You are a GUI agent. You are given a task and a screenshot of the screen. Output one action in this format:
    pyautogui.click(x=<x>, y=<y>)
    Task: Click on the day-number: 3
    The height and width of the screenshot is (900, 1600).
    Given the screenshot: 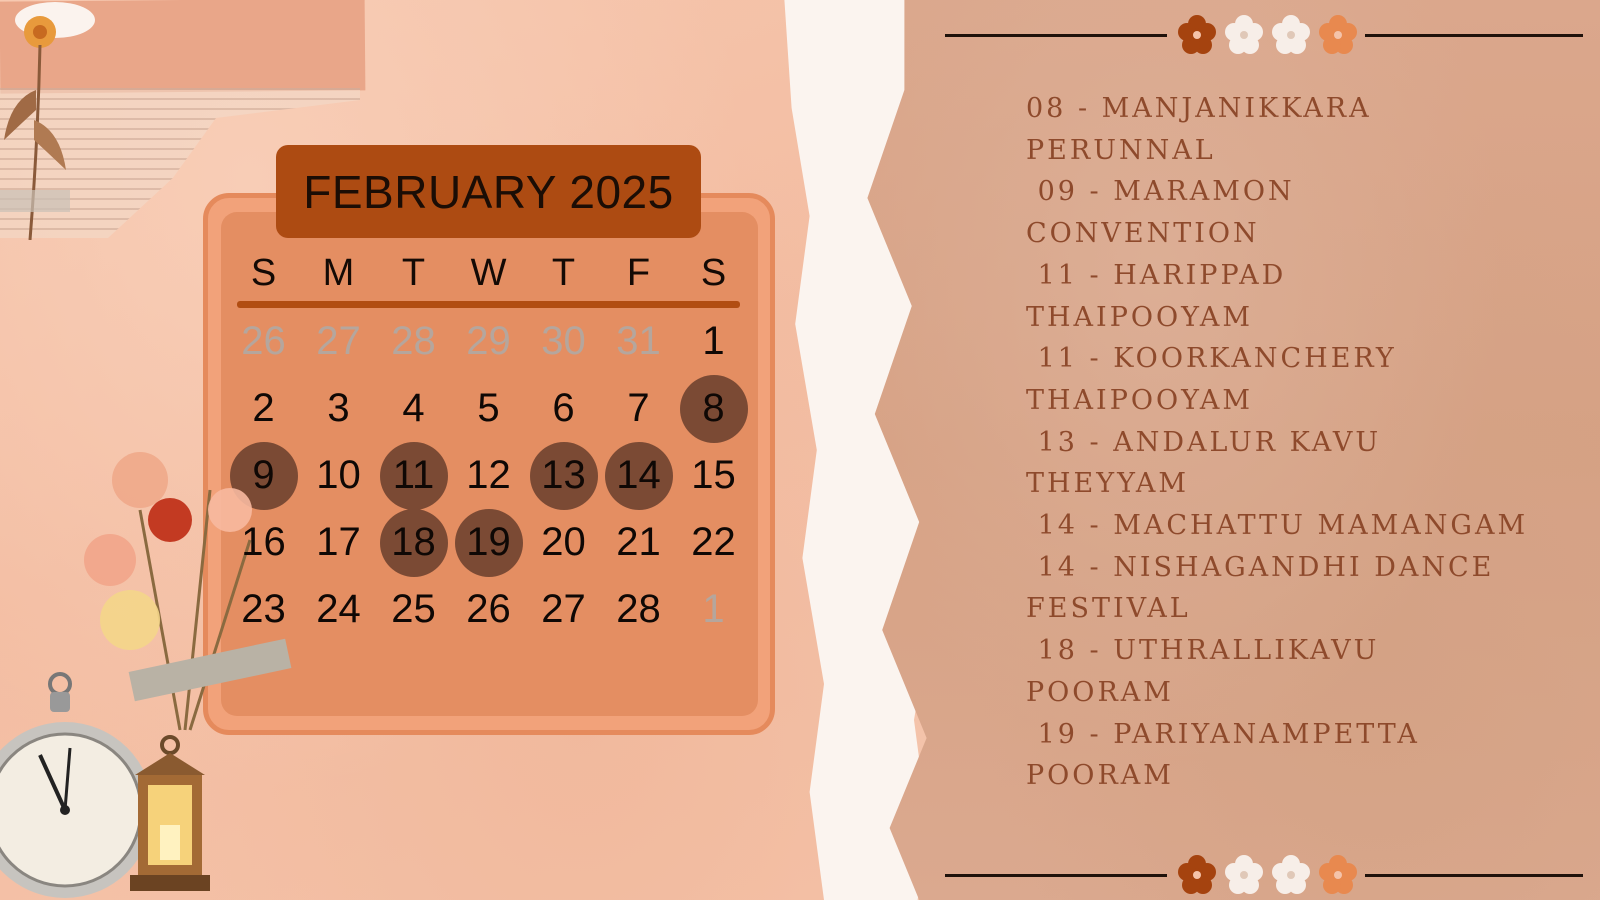 What is the action you would take?
    pyautogui.click(x=338, y=408)
    